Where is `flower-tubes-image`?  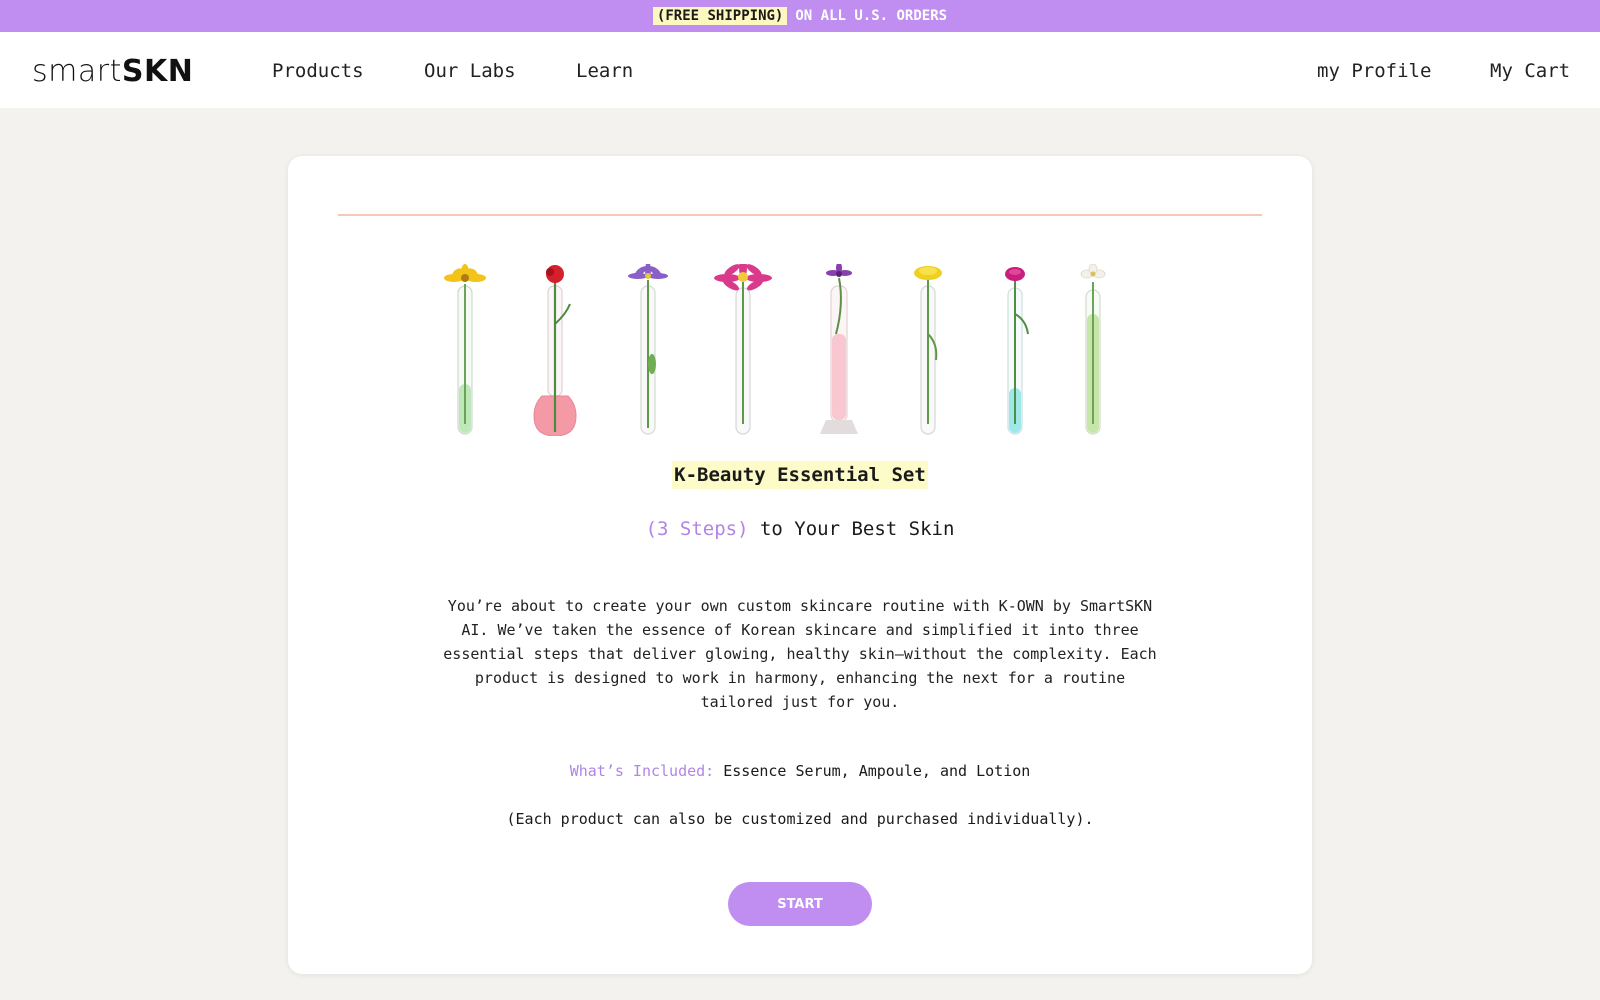
flower-tubes-image is located at coordinates (775, 350).